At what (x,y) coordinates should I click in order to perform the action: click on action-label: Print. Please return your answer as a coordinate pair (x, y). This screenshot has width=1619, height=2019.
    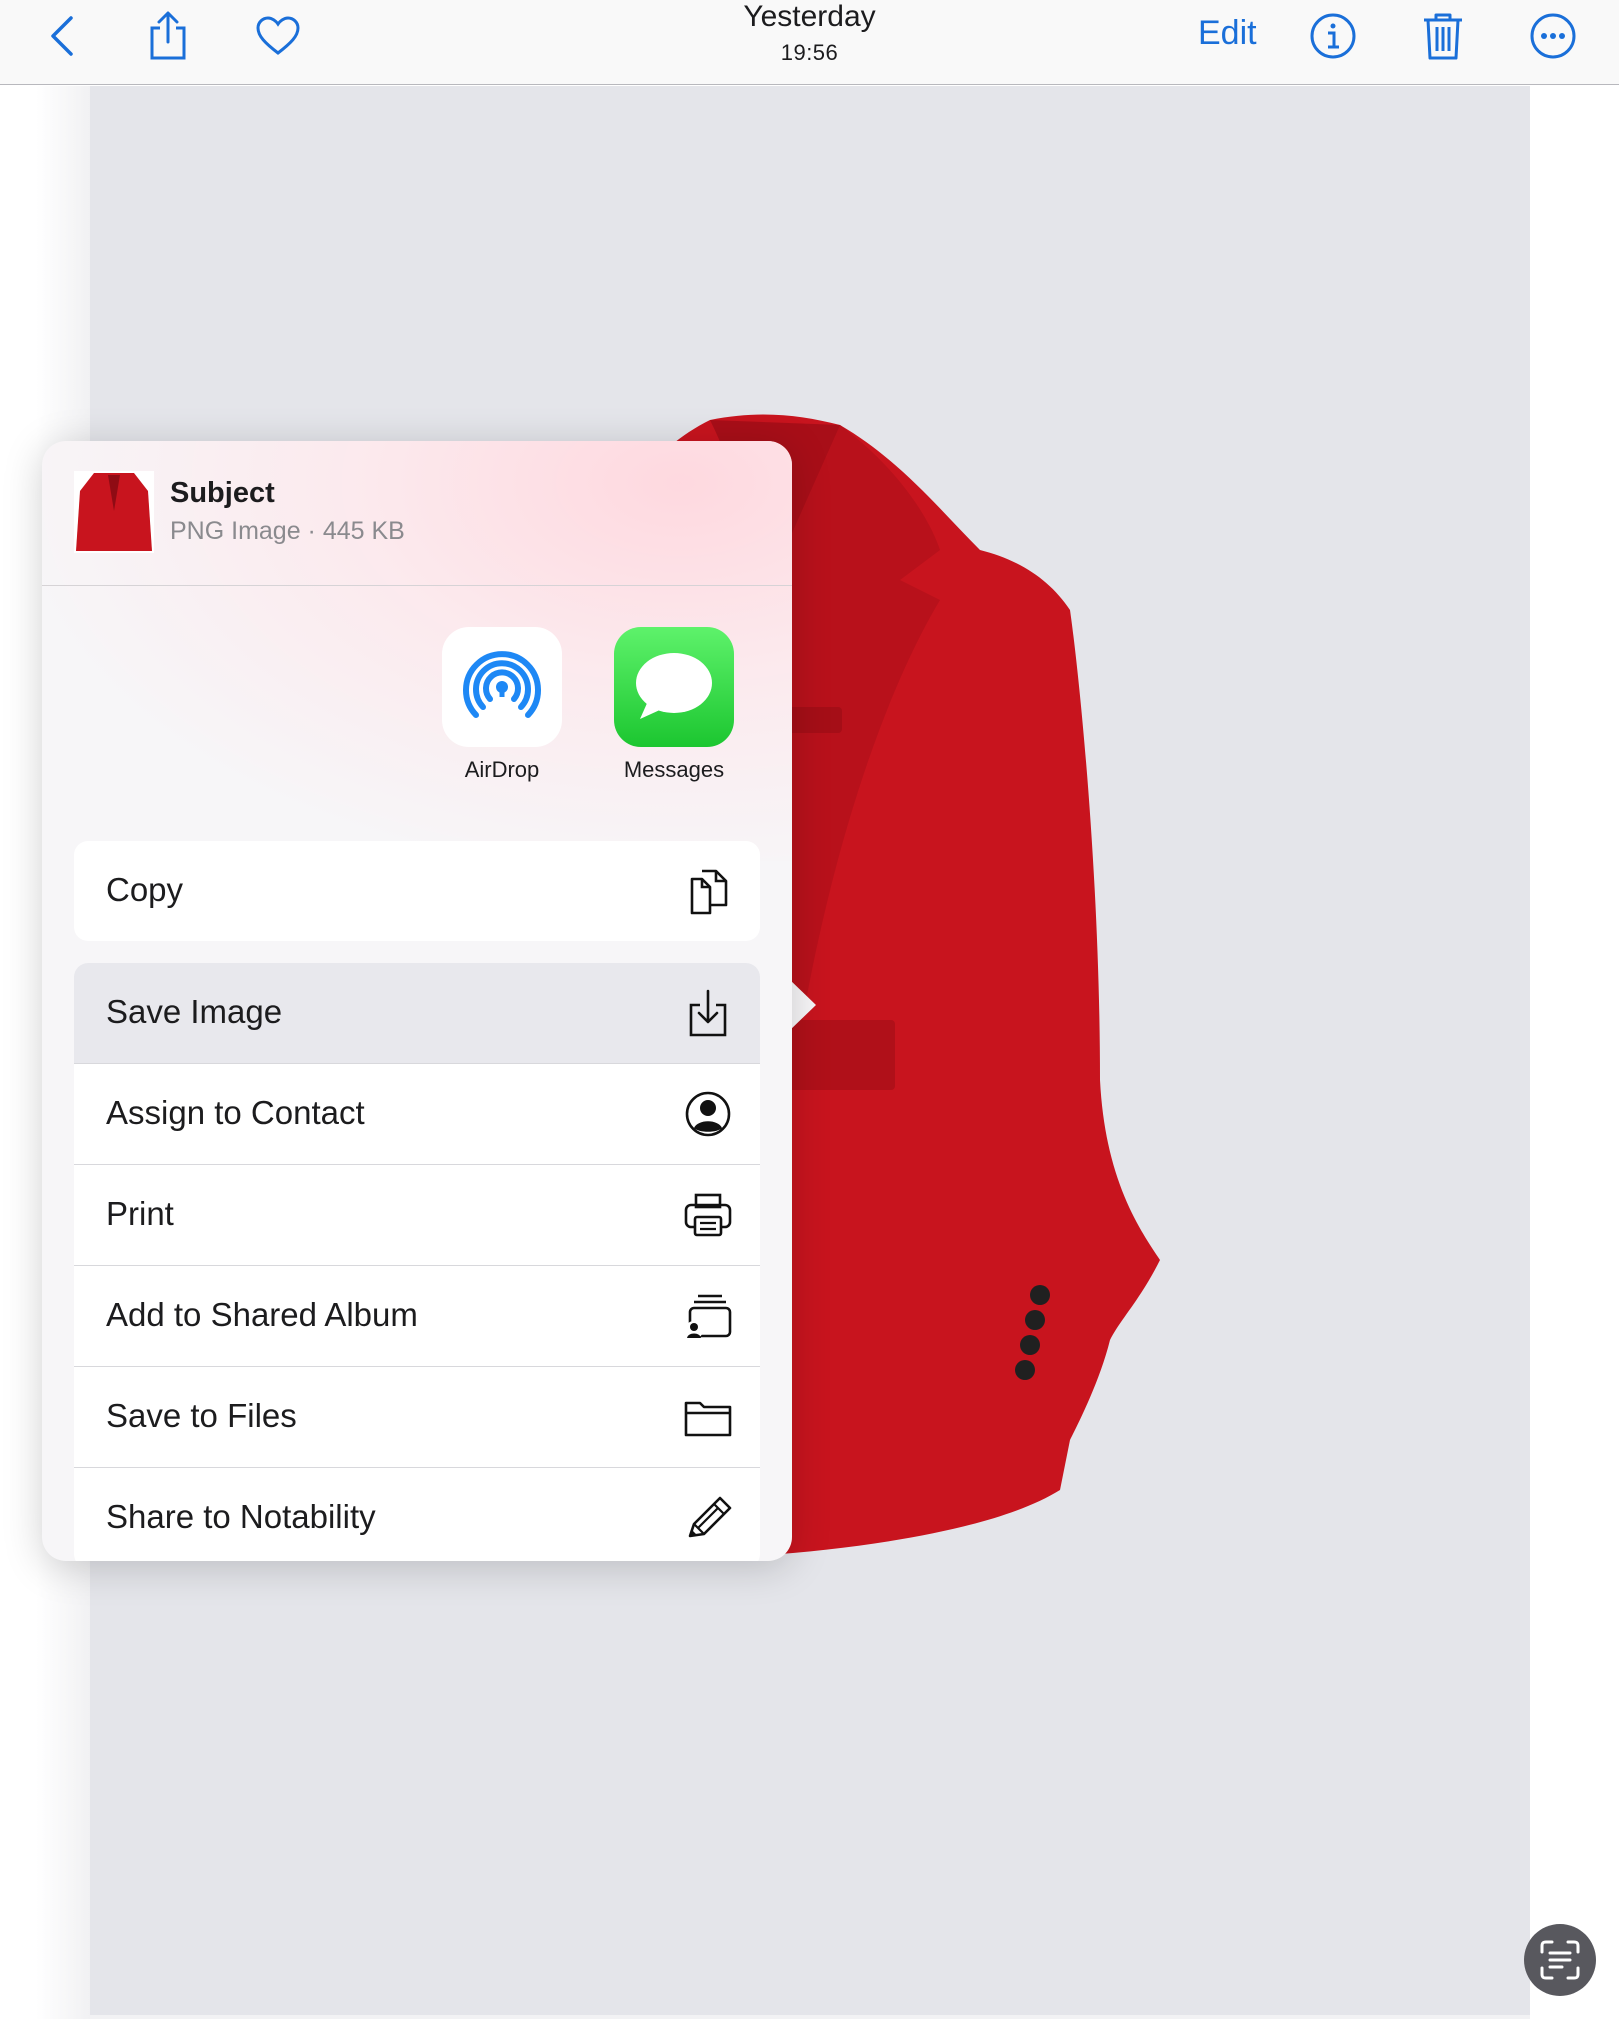
    Looking at the image, I should click on (140, 1213).